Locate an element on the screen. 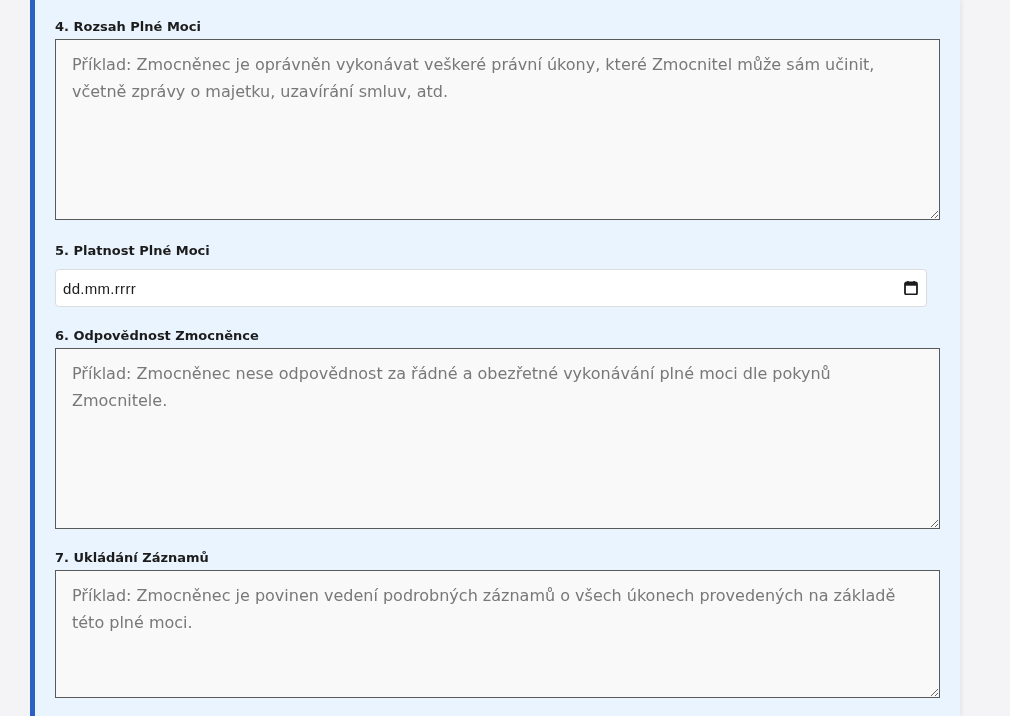 Image resolution: width=1024 pixels, height=716 pixels. date-field: dd.mm.rrrr is located at coordinates (491, 288).